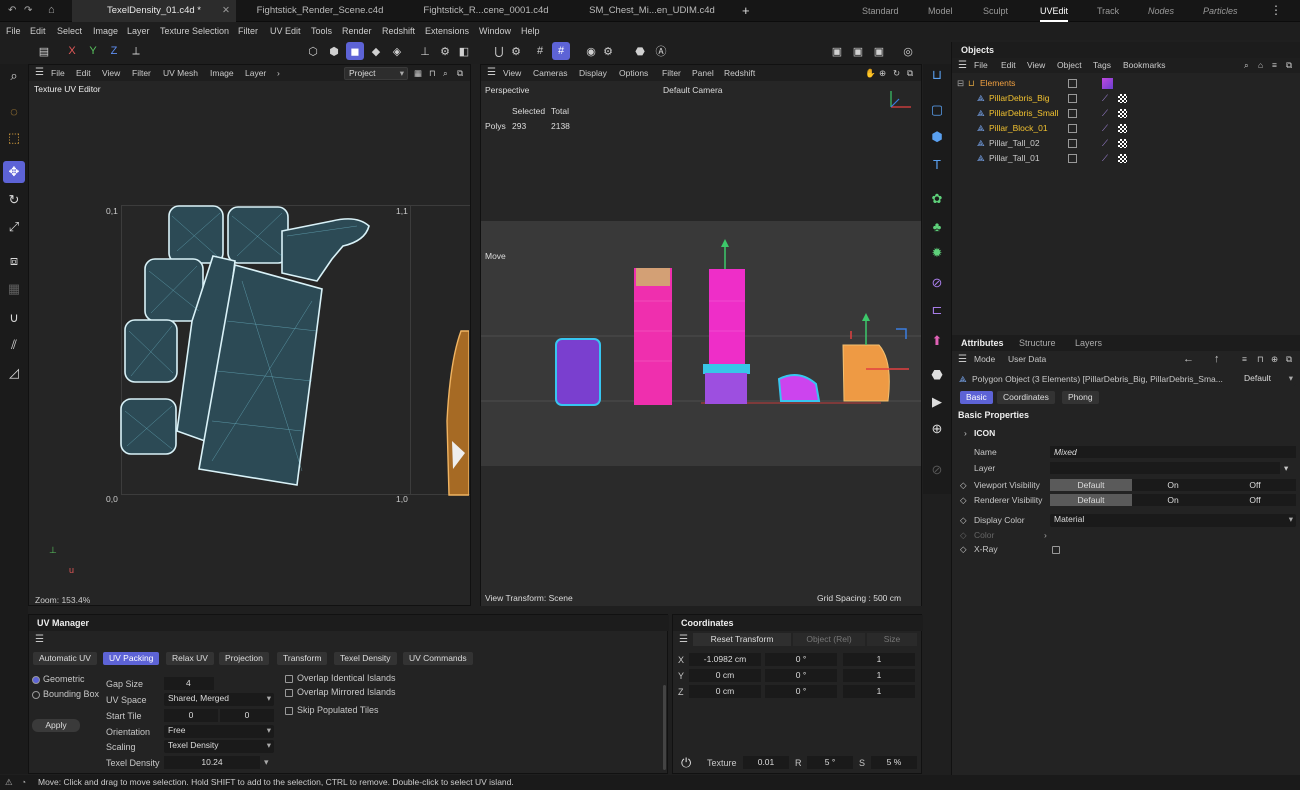 This screenshot has width=1300, height=790. What do you see at coordinates (937, 199) in the screenshot?
I see `generator-icon: ✿` at bounding box center [937, 199].